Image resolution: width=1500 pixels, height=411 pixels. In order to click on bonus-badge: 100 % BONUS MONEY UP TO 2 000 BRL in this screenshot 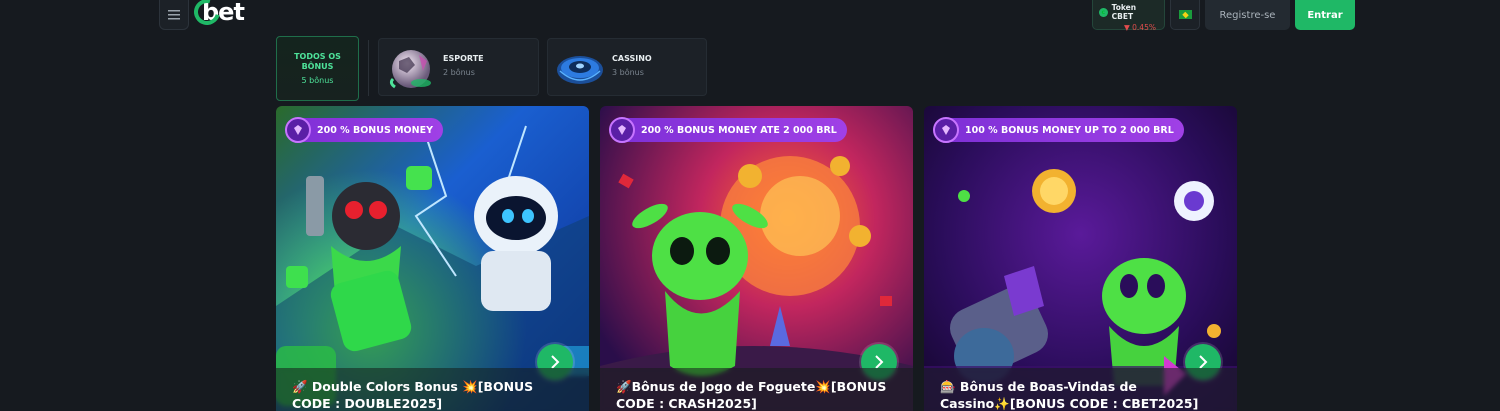, I will do `click(1058, 130)`.